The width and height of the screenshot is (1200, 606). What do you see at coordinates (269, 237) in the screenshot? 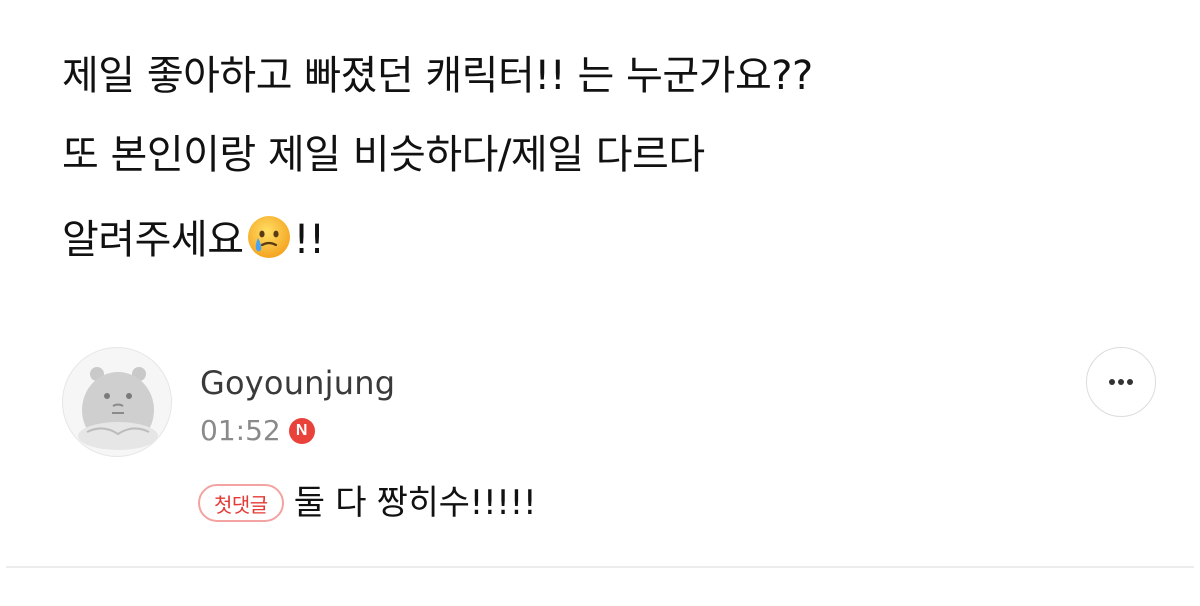
I see `face-holding-back-tears-icon` at bounding box center [269, 237].